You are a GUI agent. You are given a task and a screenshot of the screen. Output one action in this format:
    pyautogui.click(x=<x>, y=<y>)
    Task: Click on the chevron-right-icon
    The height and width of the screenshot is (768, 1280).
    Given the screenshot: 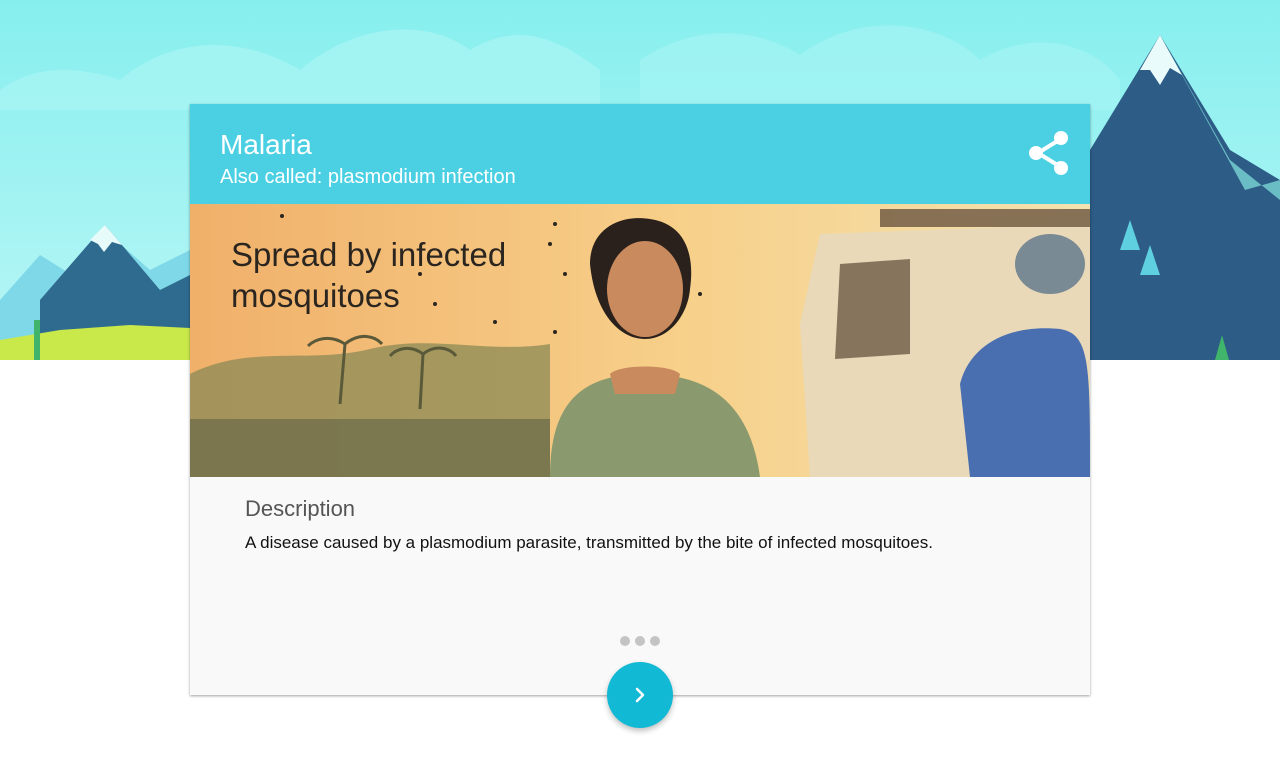 What is the action you would take?
    pyautogui.click(x=640, y=695)
    